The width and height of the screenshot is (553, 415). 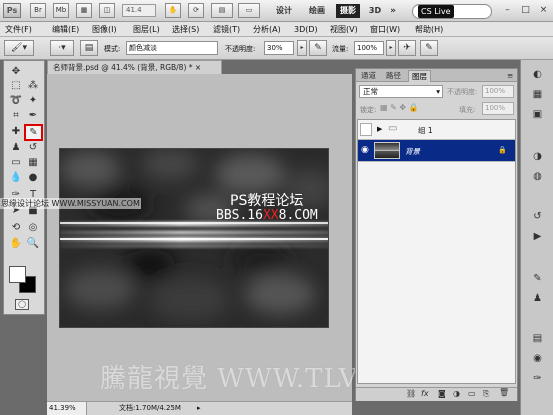 What do you see at coordinates (498, 91) in the screenshot?
I see `layer-opacity-input: 100%` at bounding box center [498, 91].